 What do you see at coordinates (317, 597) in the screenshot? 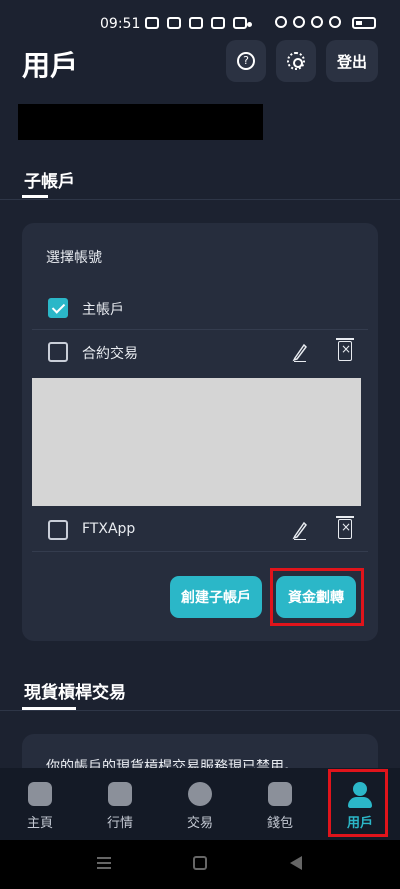
I see `highlight-box` at bounding box center [317, 597].